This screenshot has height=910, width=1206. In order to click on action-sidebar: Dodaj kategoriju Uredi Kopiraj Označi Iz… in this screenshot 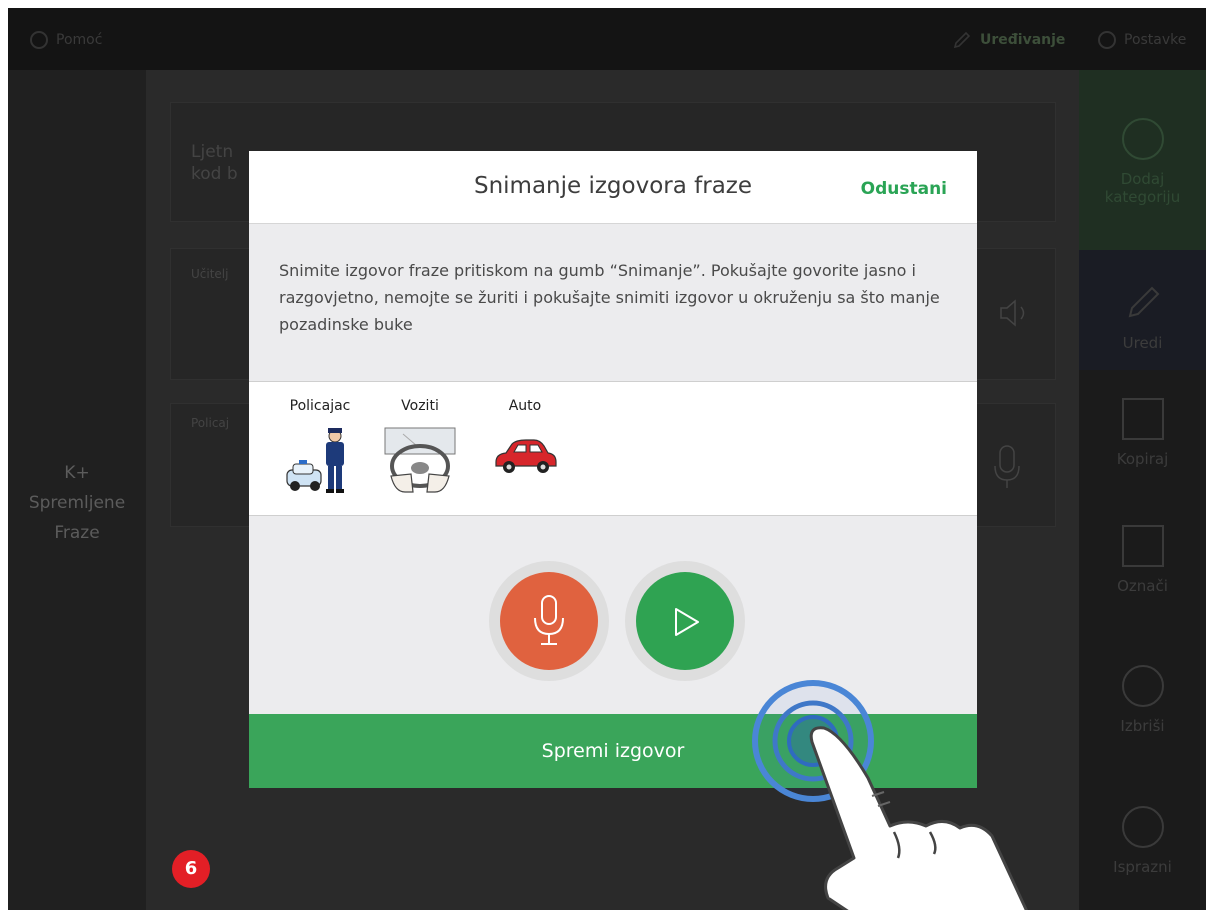, I will do `click(1142, 490)`.